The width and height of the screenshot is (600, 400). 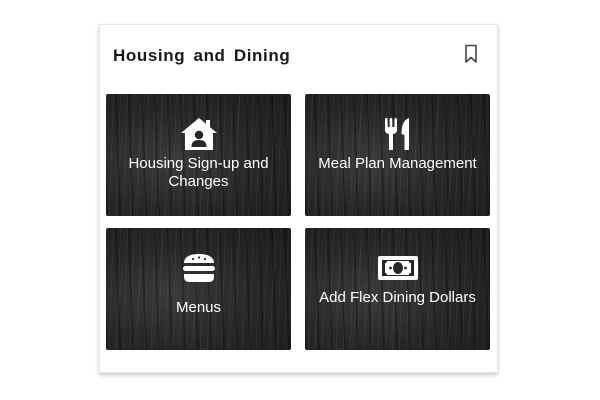 I want to click on tile-housing-signup: Housing Sign-up and Changes, so click(x=198, y=155).